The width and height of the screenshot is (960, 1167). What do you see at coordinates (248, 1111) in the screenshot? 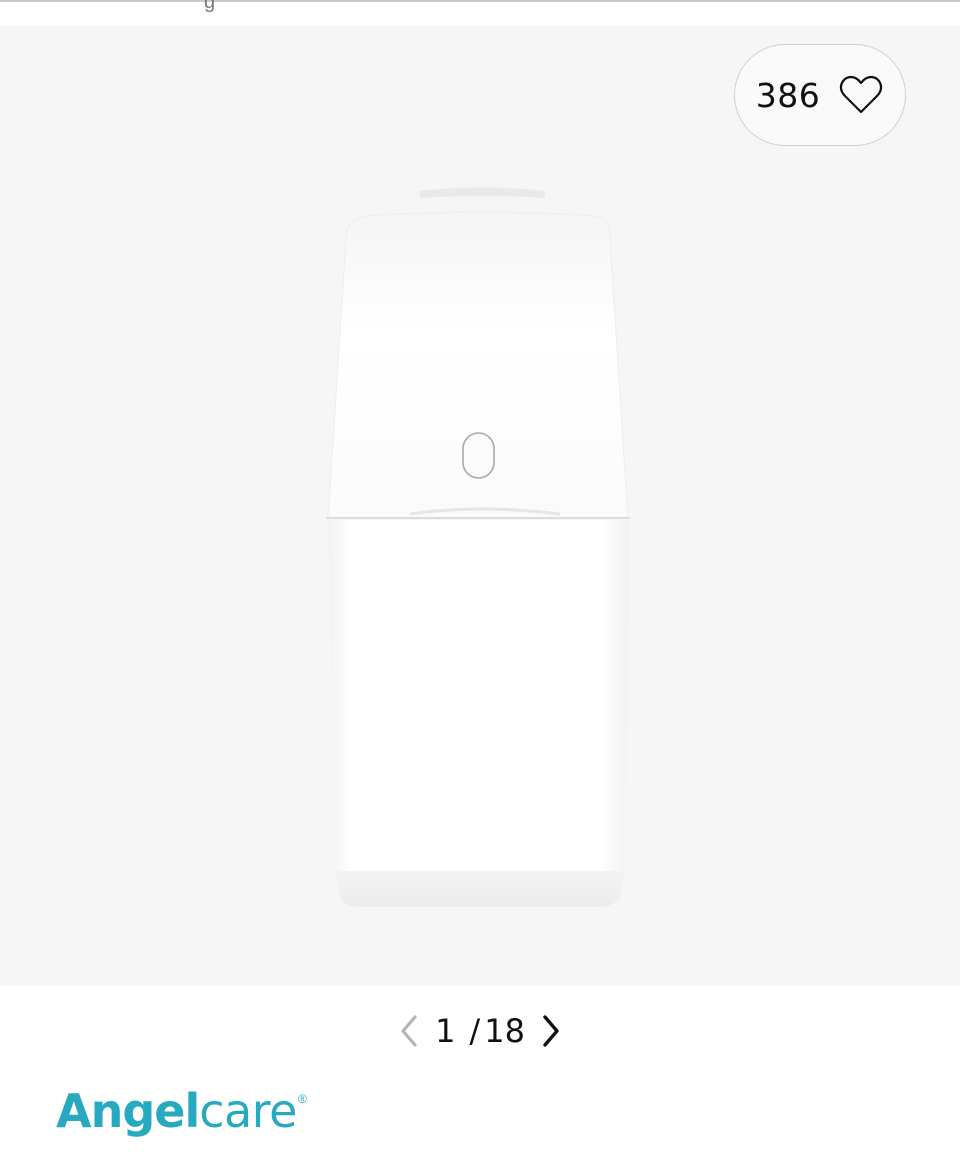
I see `brand-name-light: care` at bounding box center [248, 1111].